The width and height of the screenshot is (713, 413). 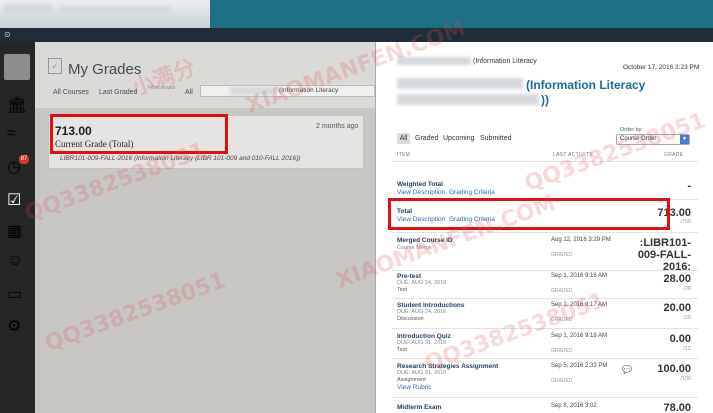 What do you see at coordinates (356, 35) in the screenshot?
I see `bookmarks-bar: ⊙` at bounding box center [356, 35].